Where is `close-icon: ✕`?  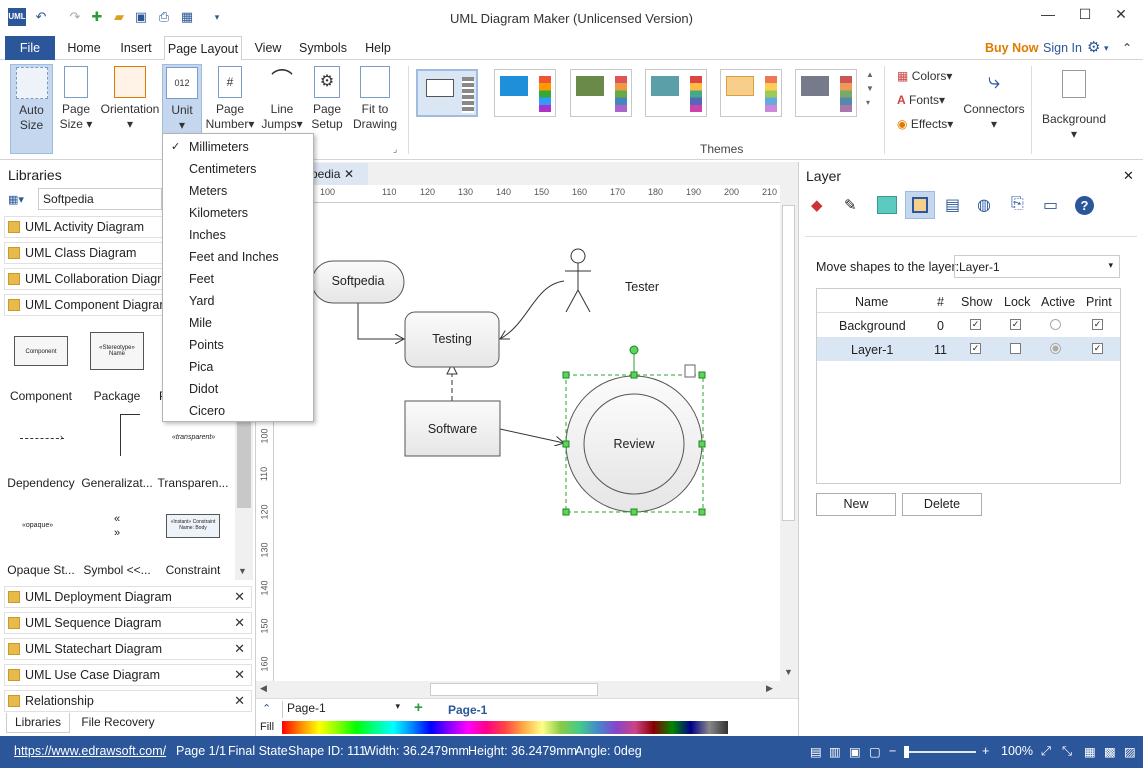 close-icon: ✕ is located at coordinates (1121, 16).